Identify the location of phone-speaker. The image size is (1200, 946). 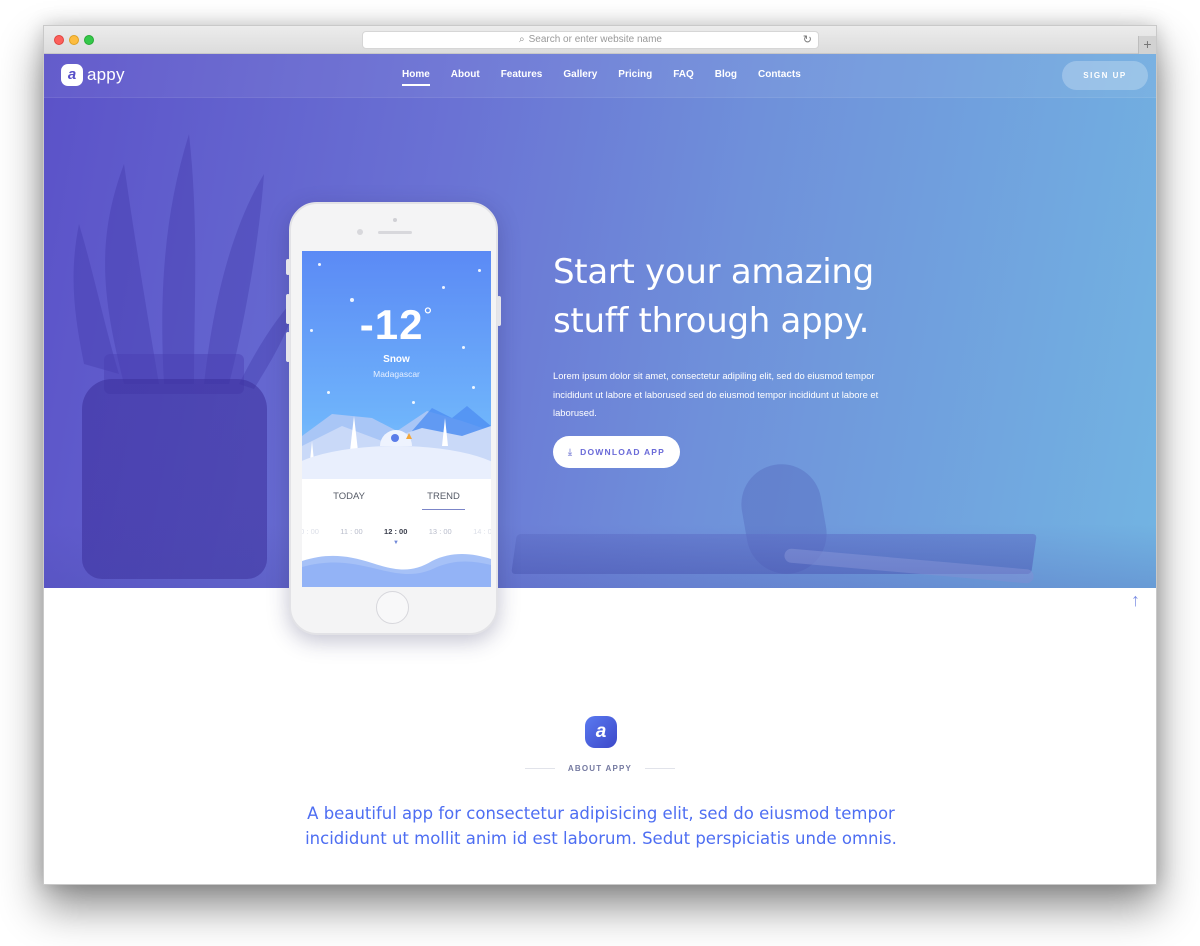
(395, 232).